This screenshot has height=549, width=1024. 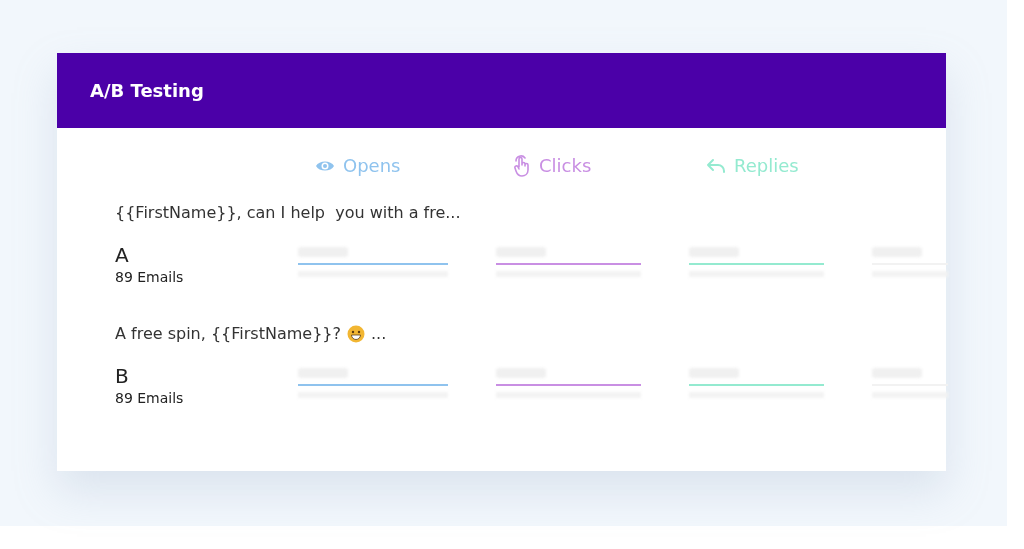 What do you see at coordinates (122, 255) in the screenshot?
I see `variant-label: A` at bounding box center [122, 255].